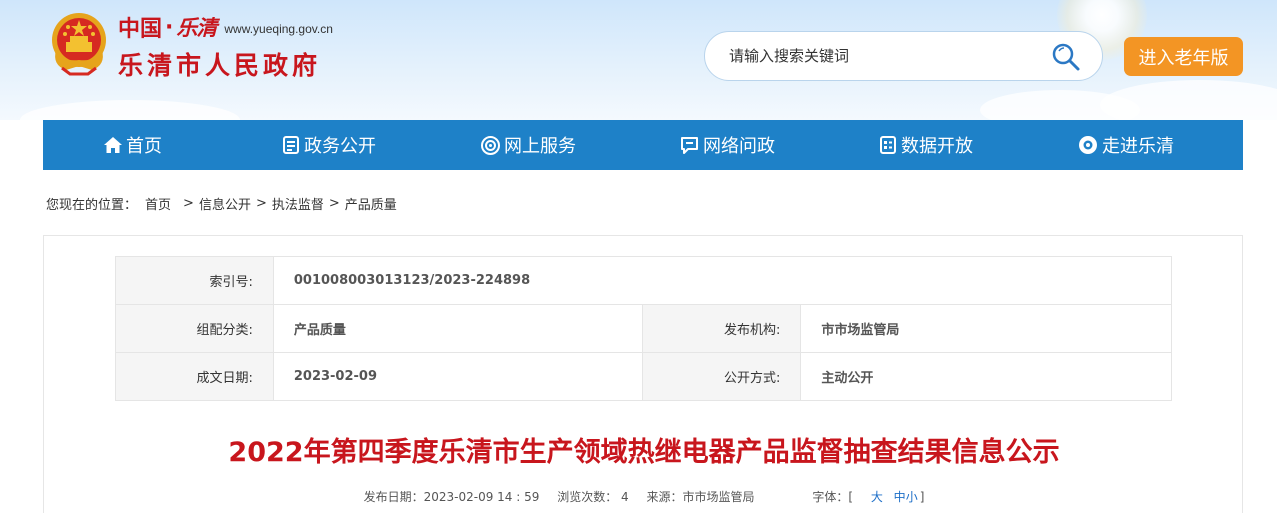 Image resolution: width=1277 pixels, height=513 pixels. What do you see at coordinates (451, 497) in the screenshot?
I see `publish-date: 发布日期：2023-02-09 14 : 59` at bounding box center [451, 497].